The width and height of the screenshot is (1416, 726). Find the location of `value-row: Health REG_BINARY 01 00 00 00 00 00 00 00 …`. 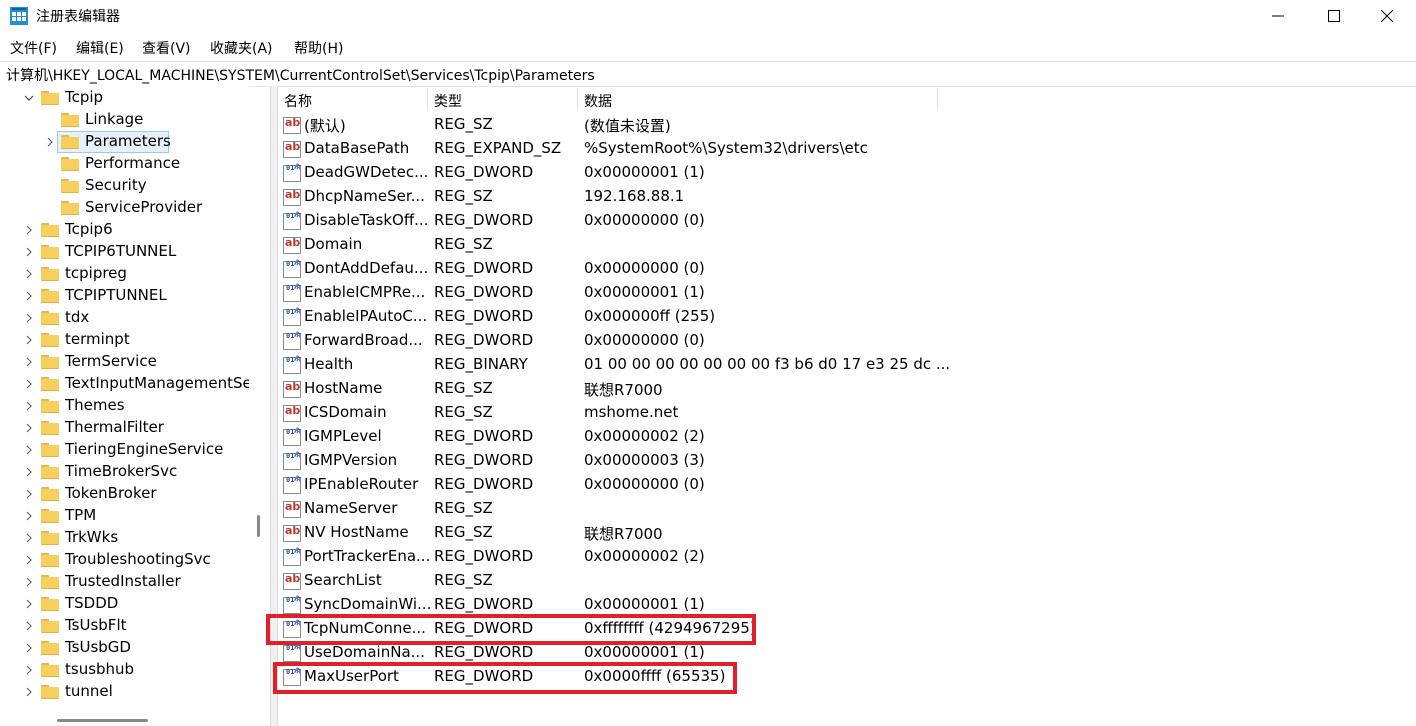

value-row: Health REG_BINARY 01 00 00 00 00 00 00 00 … is located at coordinates (846, 365).